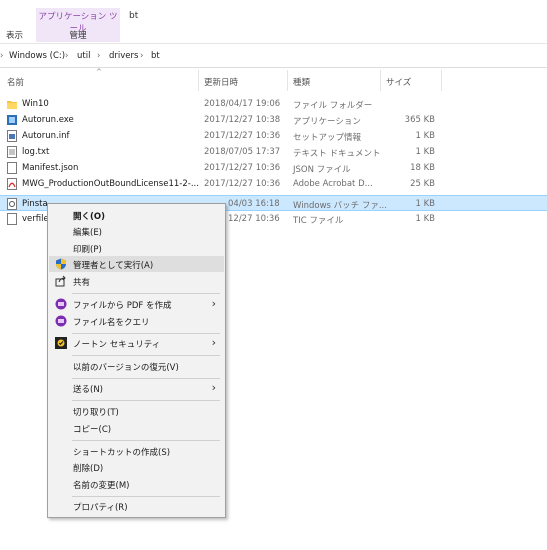 The height and width of the screenshot is (550, 547). I want to click on menu-item-quilt-name: ファイル名をクエリ, so click(136, 321).